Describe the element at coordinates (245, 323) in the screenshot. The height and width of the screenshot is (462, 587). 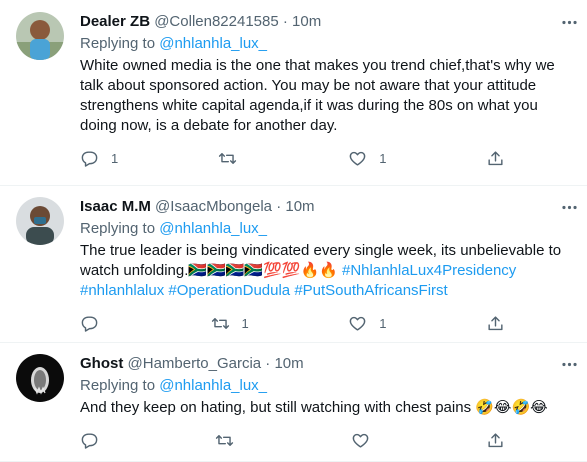
I see `retweet-count: 1` at that location.